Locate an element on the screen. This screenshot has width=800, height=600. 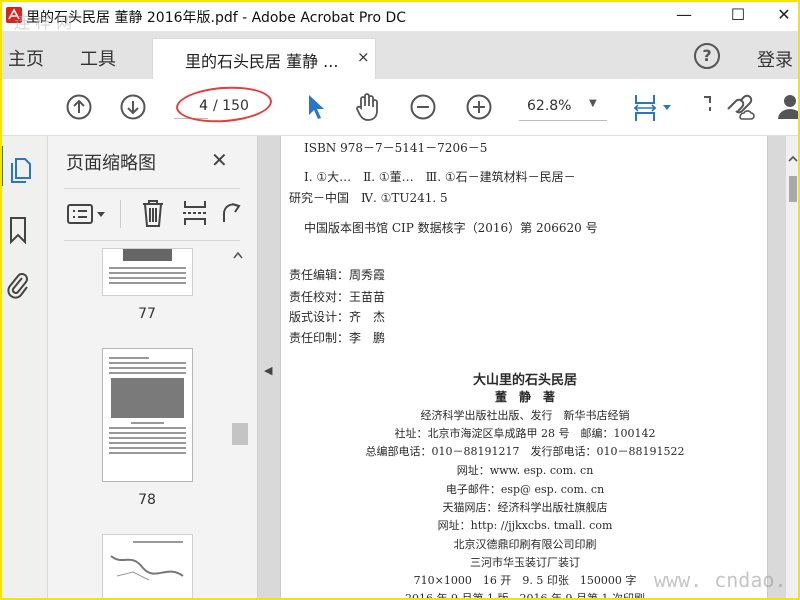
zoom-value: 62.8% is located at coordinates (549, 106).